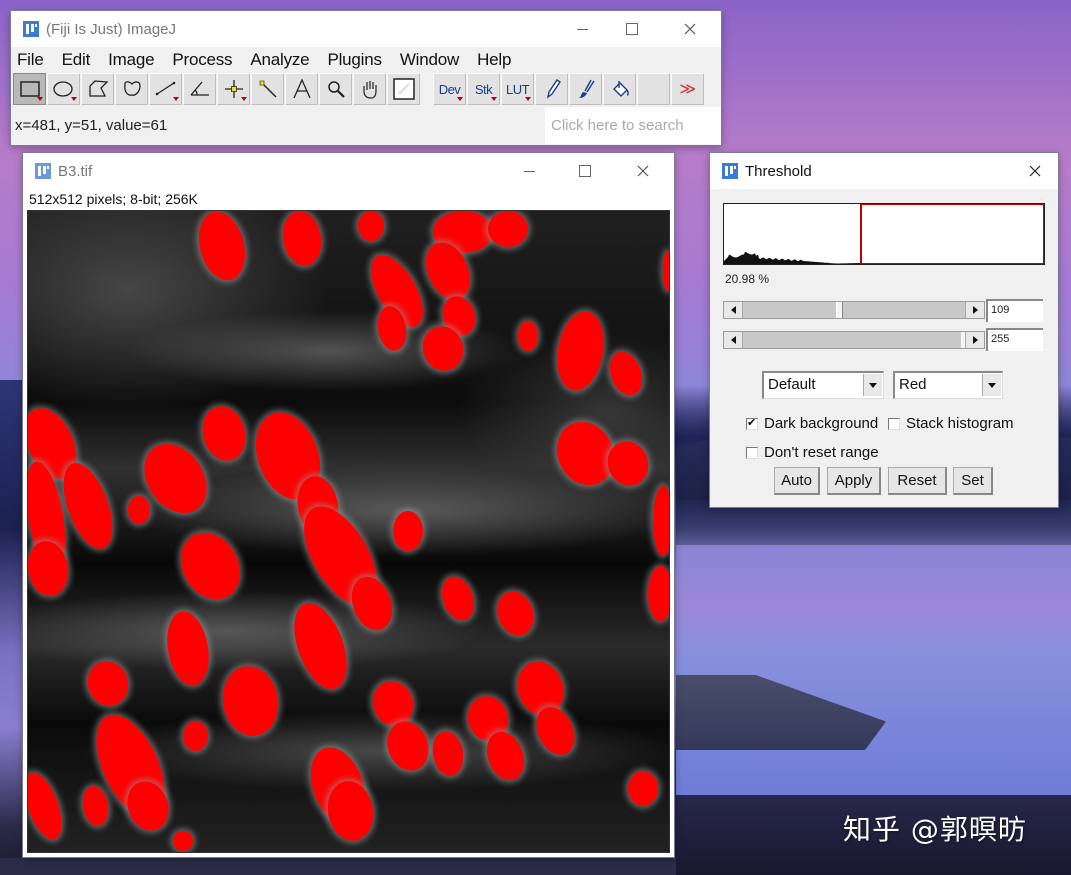 The image size is (1071, 875). What do you see at coordinates (111, 29) in the screenshot?
I see `main-window-title: (Fiji Is Just) ImageJ` at bounding box center [111, 29].